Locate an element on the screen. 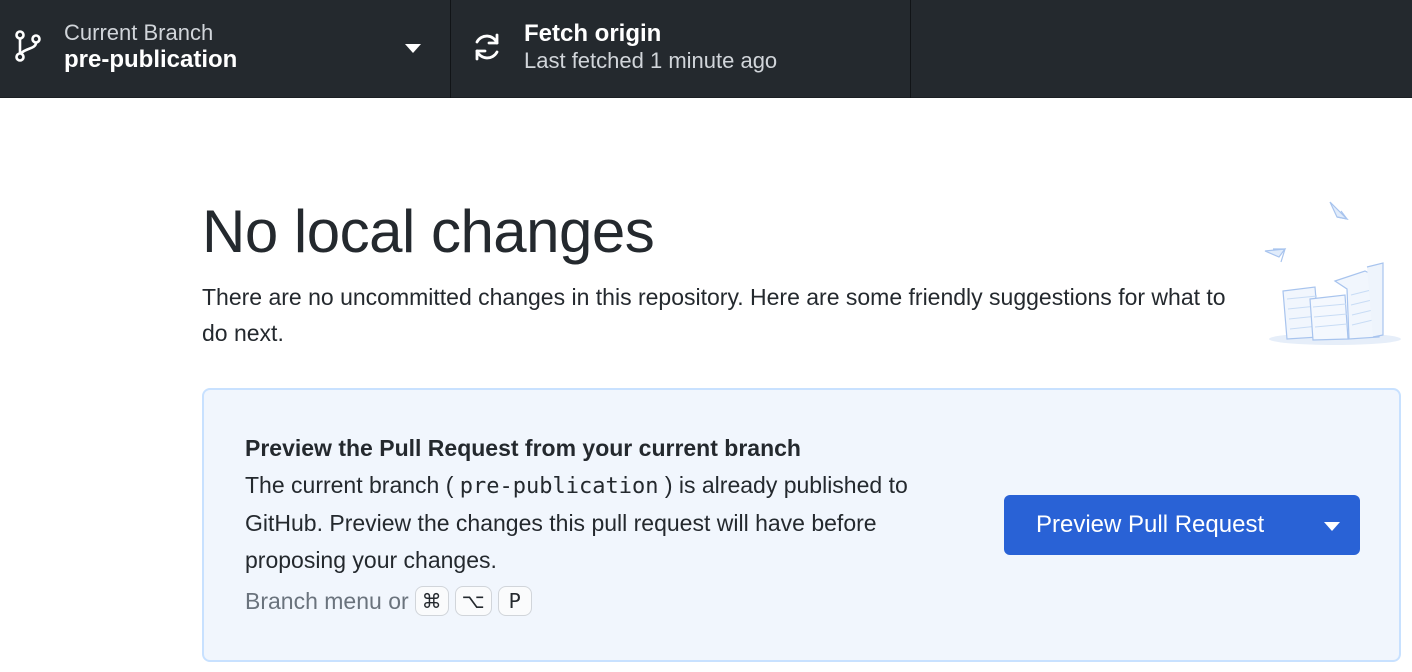 This screenshot has width=1412, height=672. card-desc-pre: The current branch ( is located at coordinates (352, 485).